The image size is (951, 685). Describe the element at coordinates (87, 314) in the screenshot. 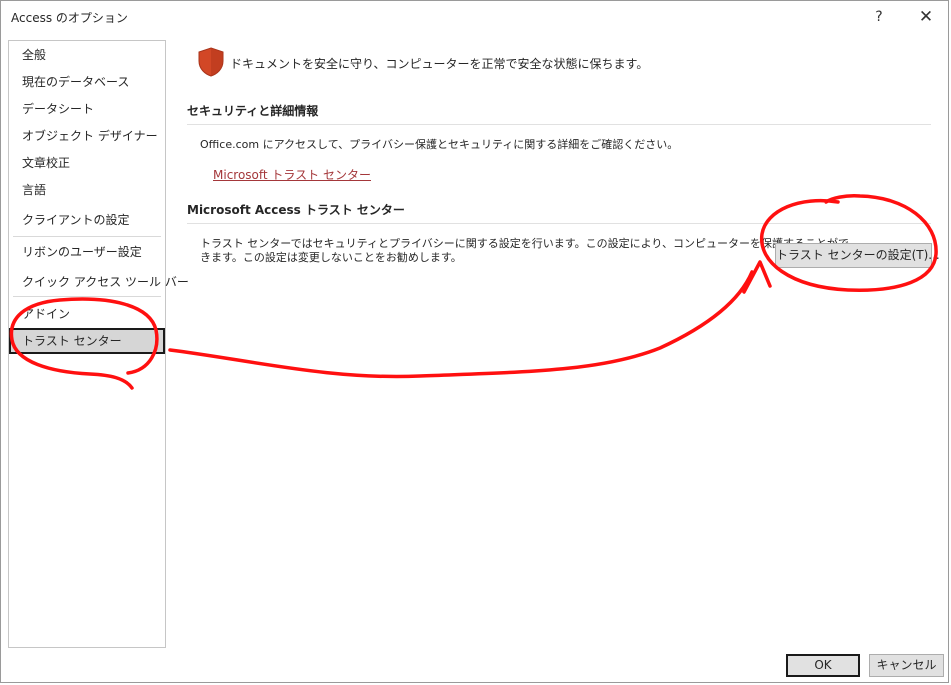

I see `sidebar-item-add-ins: アドイン` at that location.